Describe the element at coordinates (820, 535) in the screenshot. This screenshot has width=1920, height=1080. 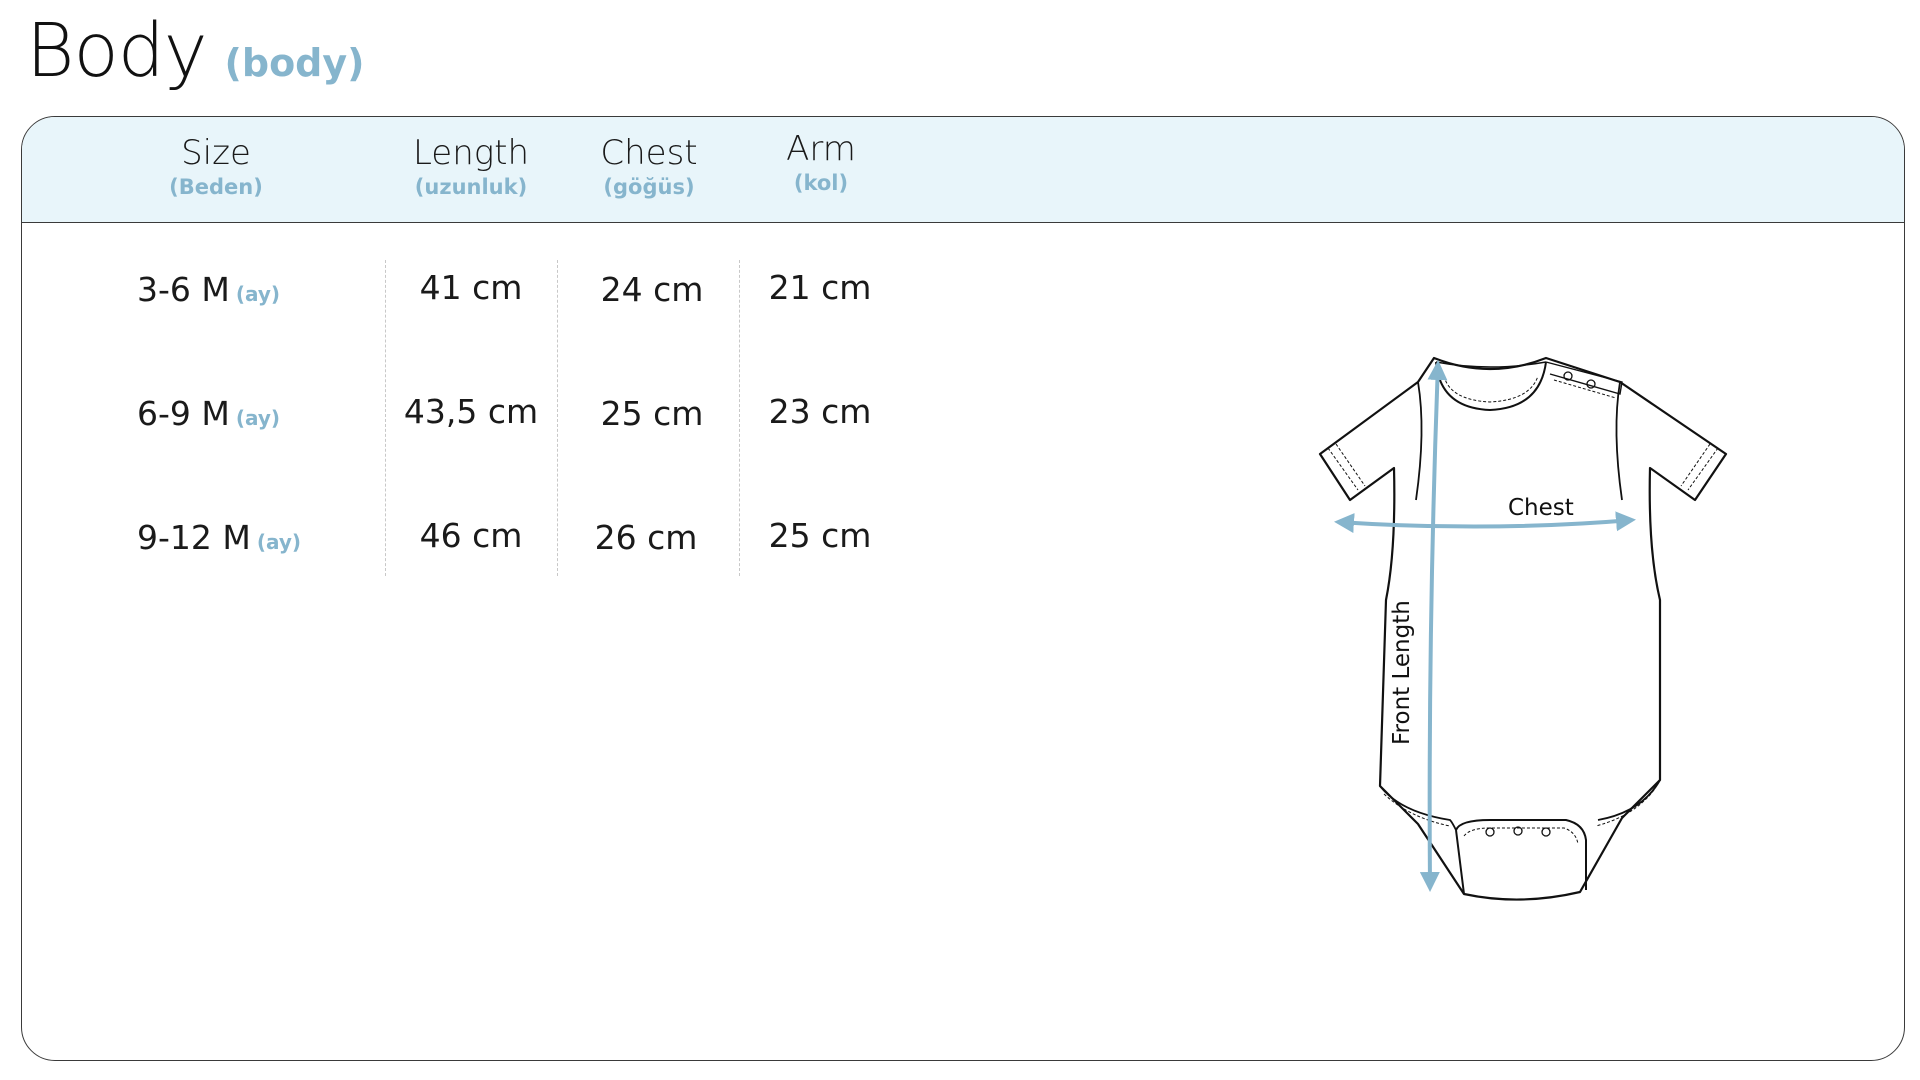
I see `table-row-3-arm: 25 cm` at that location.